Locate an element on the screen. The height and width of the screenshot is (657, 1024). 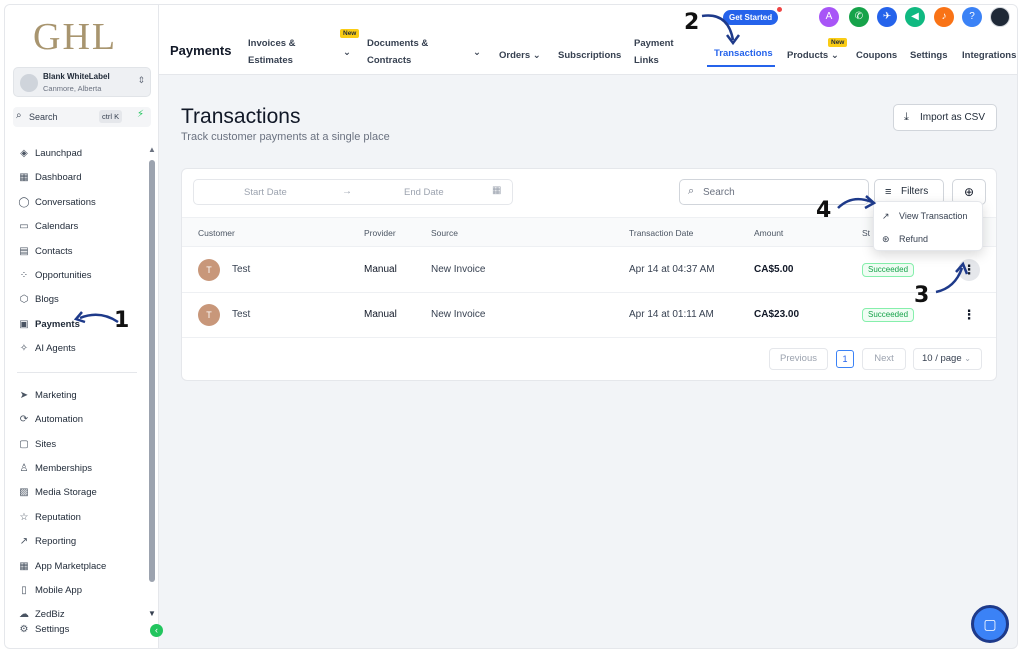
annotation-step-3: 3 is located at coordinates (924, 295).